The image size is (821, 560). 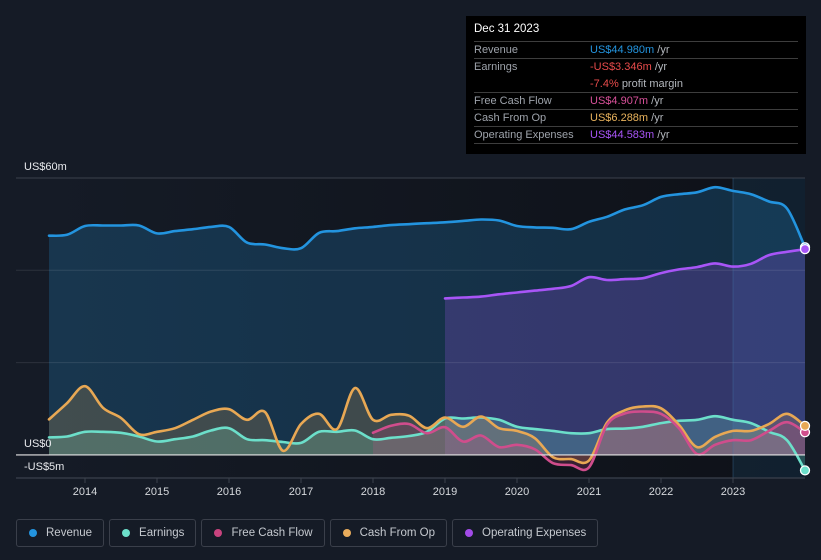 What do you see at coordinates (85, 492) in the screenshot?
I see `x-tick-label: 2014` at bounding box center [85, 492].